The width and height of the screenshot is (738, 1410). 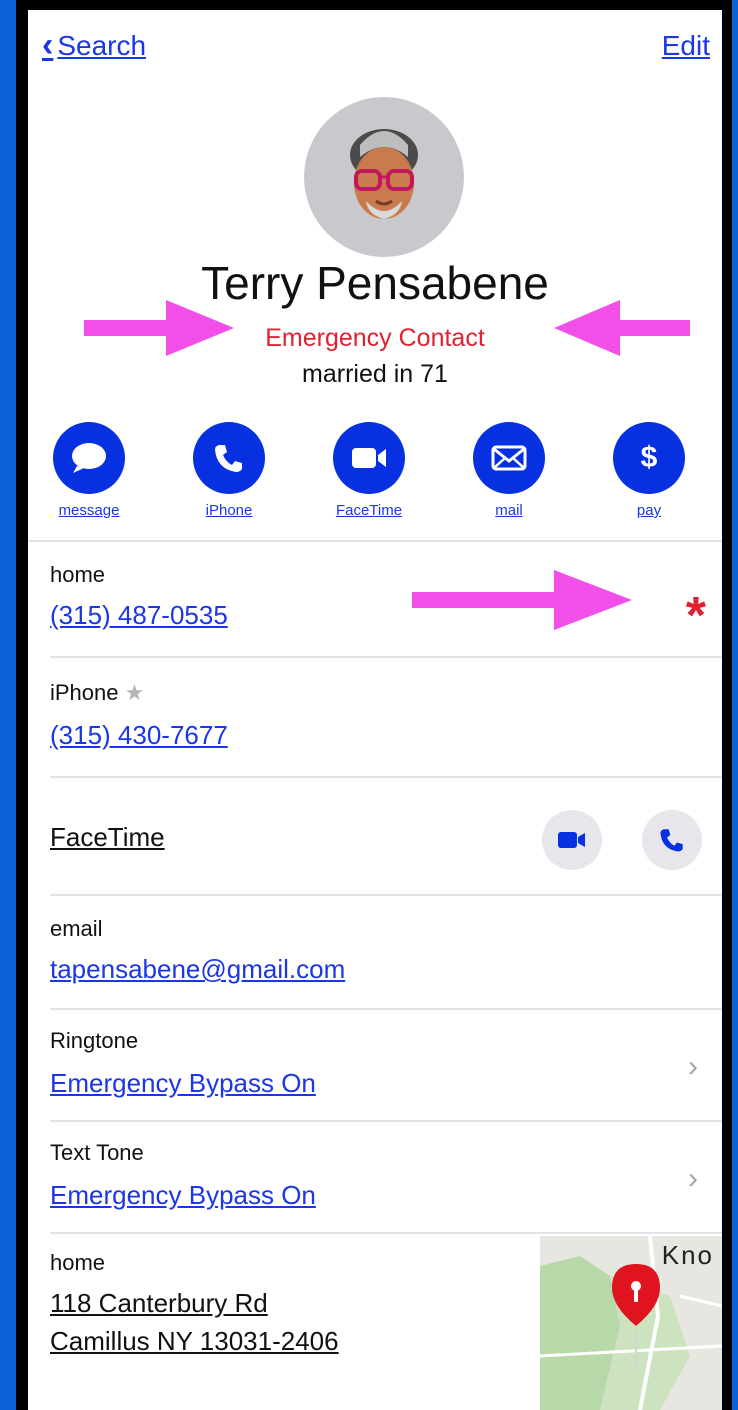 What do you see at coordinates (78, 1262) in the screenshot?
I see `address-label: home` at bounding box center [78, 1262].